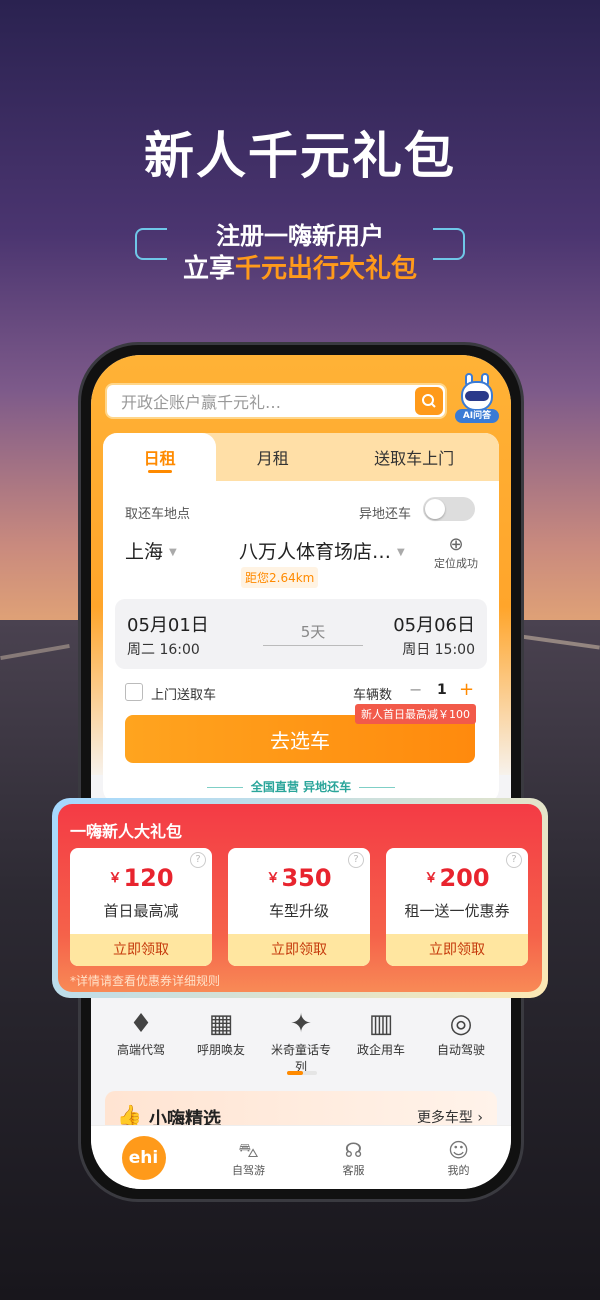  What do you see at coordinates (144, 552) in the screenshot?
I see `city-name: 上海` at bounding box center [144, 552].